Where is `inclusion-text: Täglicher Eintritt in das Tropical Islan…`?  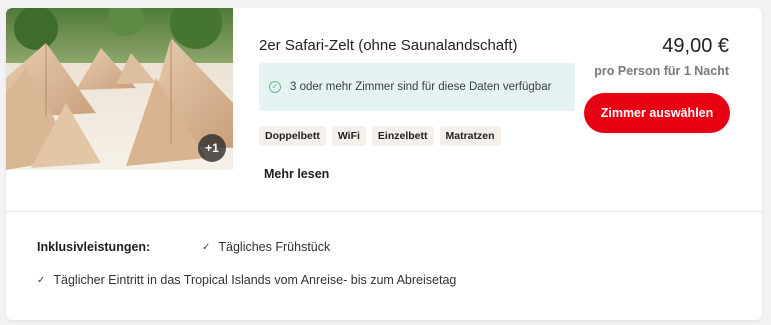 inclusion-text: Täglicher Eintritt in das Tropical Islan… is located at coordinates (255, 280).